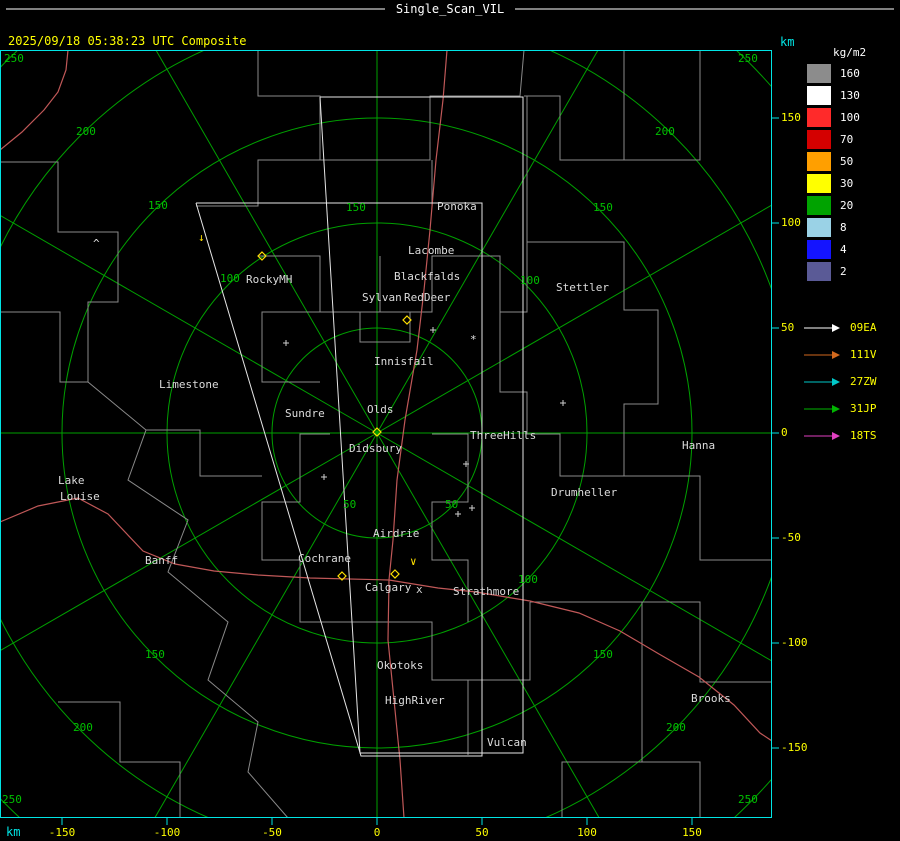  I want to click on legend-site-31jp: 31JP, so click(840, 408).